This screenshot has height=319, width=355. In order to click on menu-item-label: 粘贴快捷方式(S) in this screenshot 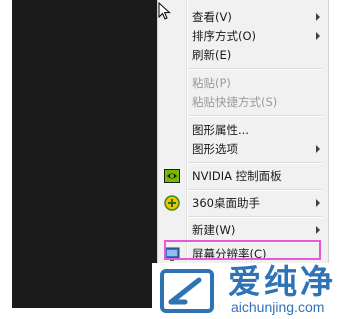, I will do `click(235, 102)`.